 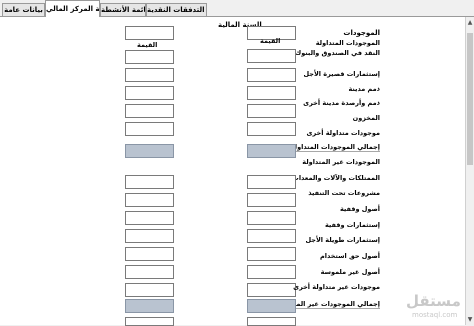 I want to click on row-label: النقد في الصندوق والبنوك, so click(x=337, y=53).